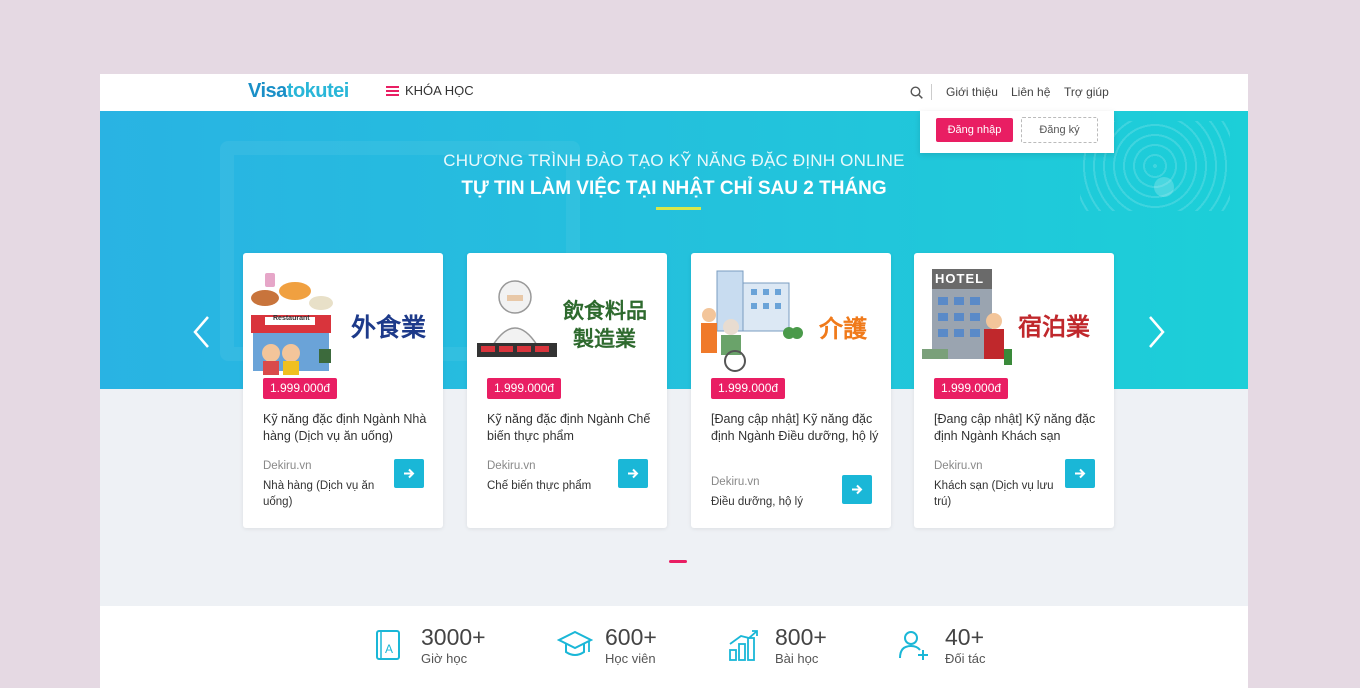  I want to click on stat-label: Đối tác, so click(965, 658).